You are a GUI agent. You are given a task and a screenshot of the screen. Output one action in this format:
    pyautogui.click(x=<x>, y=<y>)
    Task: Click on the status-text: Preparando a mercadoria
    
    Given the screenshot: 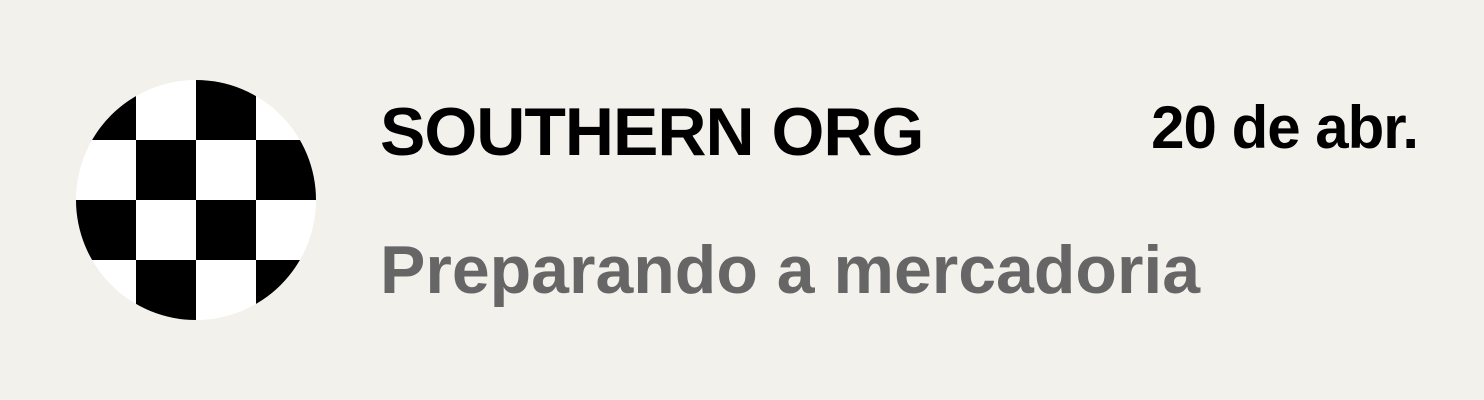 What is the action you would take?
    pyautogui.click(x=790, y=270)
    